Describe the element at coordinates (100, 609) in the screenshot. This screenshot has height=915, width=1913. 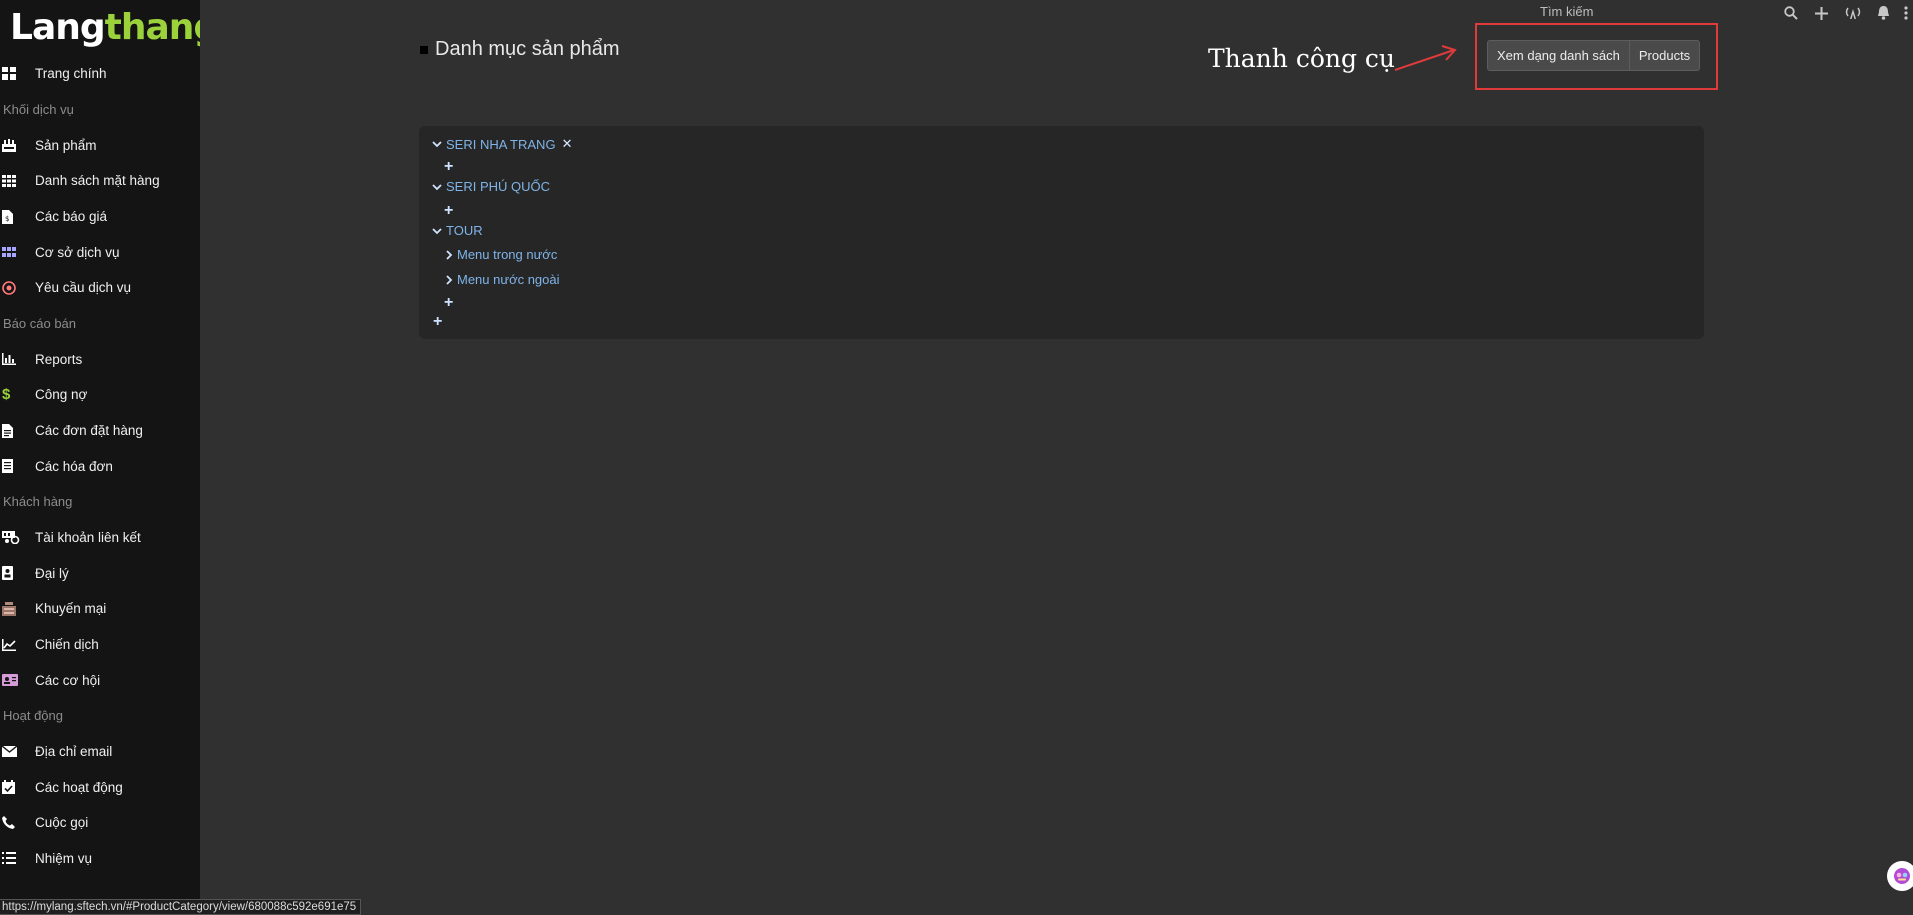
I see `sidebar-item-khuyen-mai: Khuyến mại` at that location.